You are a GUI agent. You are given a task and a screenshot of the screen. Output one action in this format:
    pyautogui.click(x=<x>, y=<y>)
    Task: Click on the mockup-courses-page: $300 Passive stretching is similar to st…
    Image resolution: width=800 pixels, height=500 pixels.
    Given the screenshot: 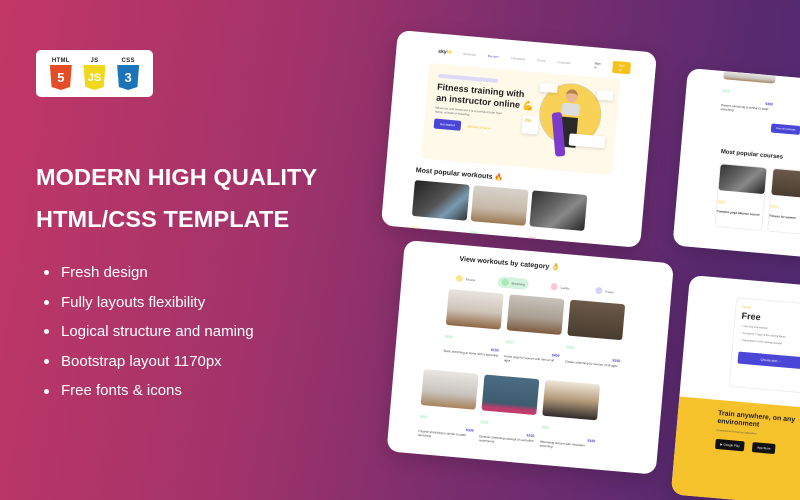 What is the action you would take?
    pyautogui.click(x=736, y=163)
    